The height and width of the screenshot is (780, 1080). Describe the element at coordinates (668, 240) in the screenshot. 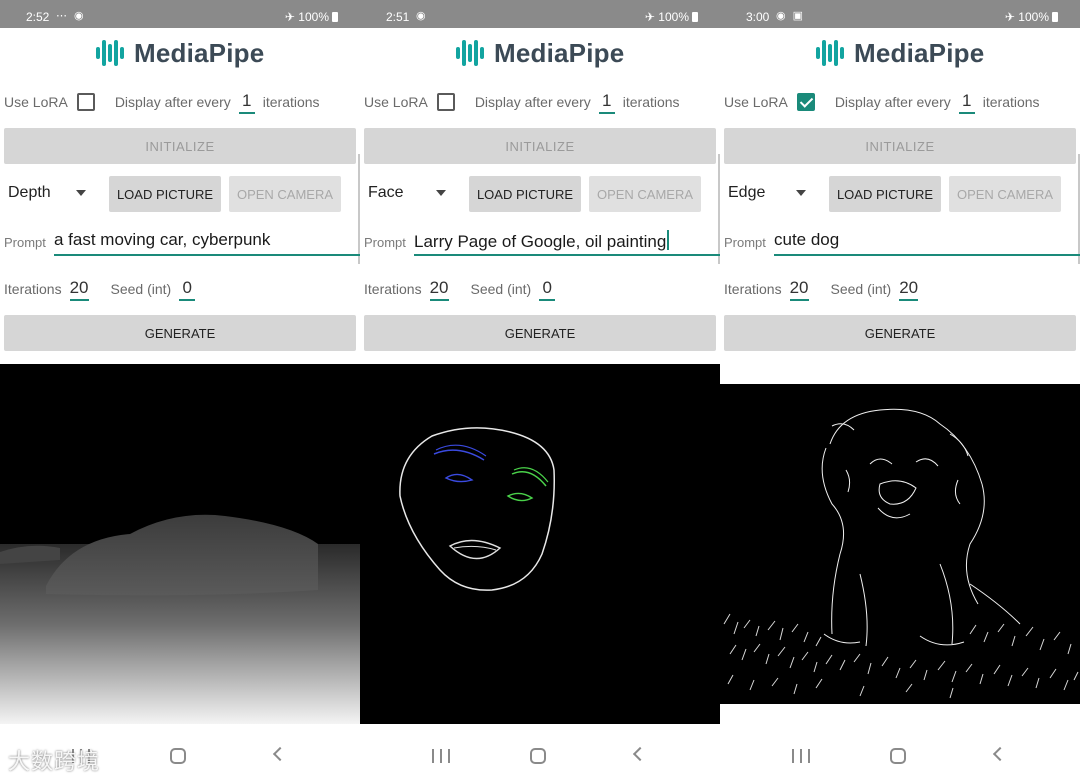

I see `text-caret` at that location.